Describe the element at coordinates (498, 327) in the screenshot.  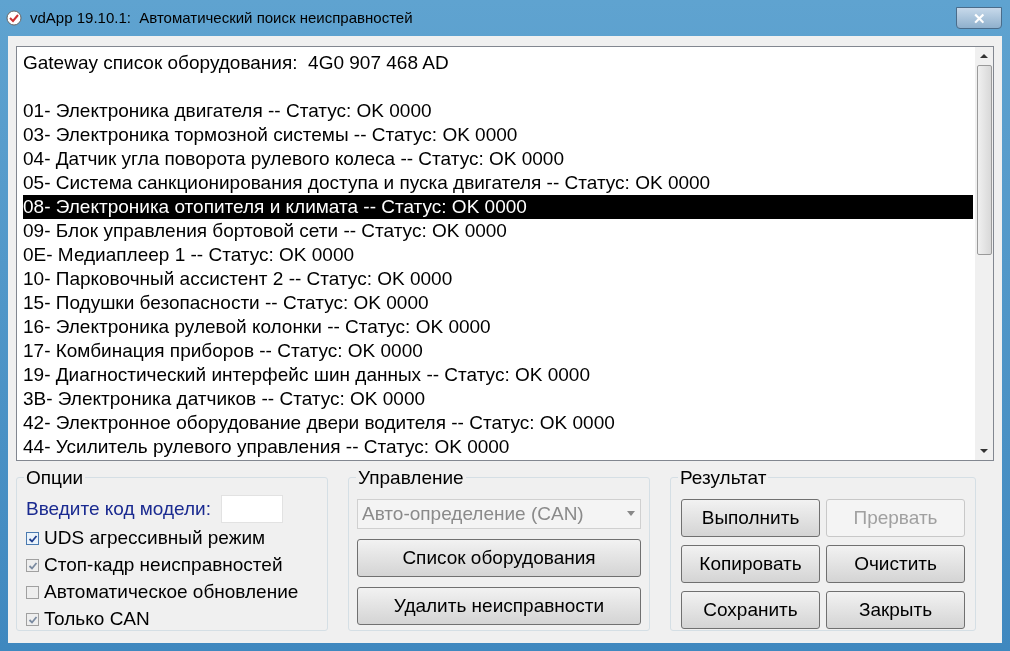
I see `list-row: 16- Электроника рулевой колонки -- Статус: OK 0000` at that location.